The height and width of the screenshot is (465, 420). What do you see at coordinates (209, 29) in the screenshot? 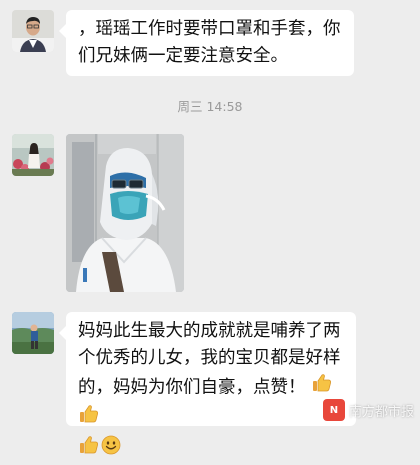
I see `message-line: ，瑶瑶工作时要带口罩和手套，你` at bounding box center [209, 29].